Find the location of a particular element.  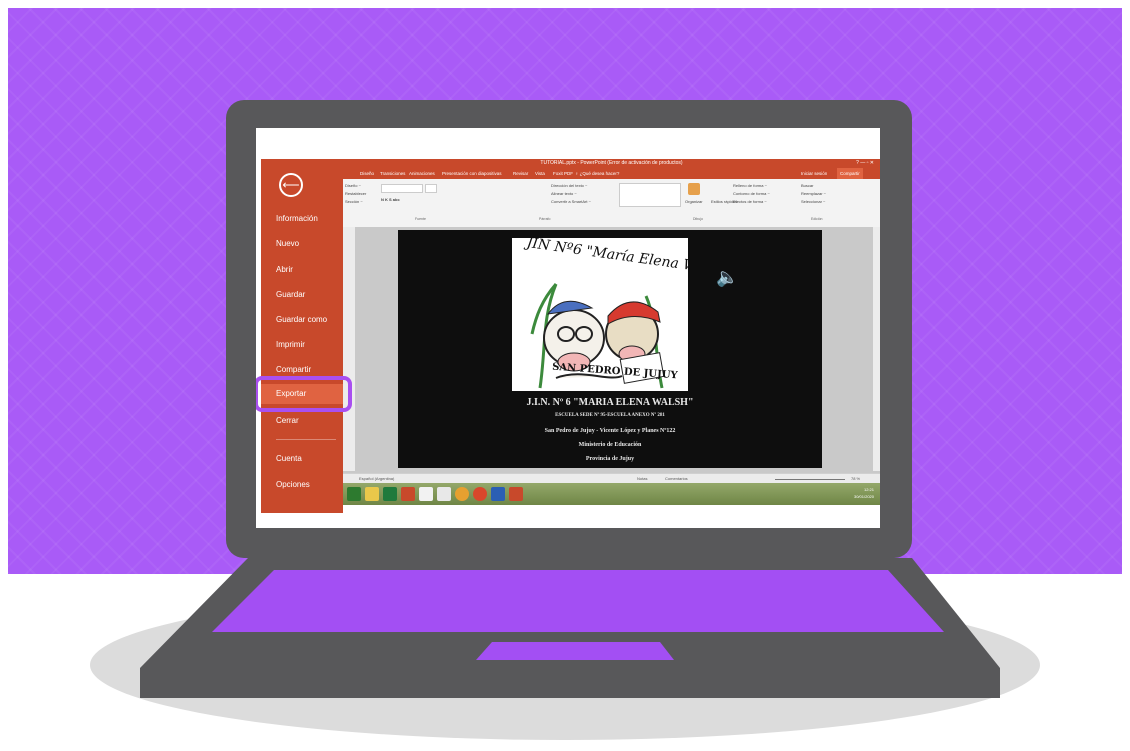

back-arrow-icon: ⟵ is located at coordinates (291, 185).